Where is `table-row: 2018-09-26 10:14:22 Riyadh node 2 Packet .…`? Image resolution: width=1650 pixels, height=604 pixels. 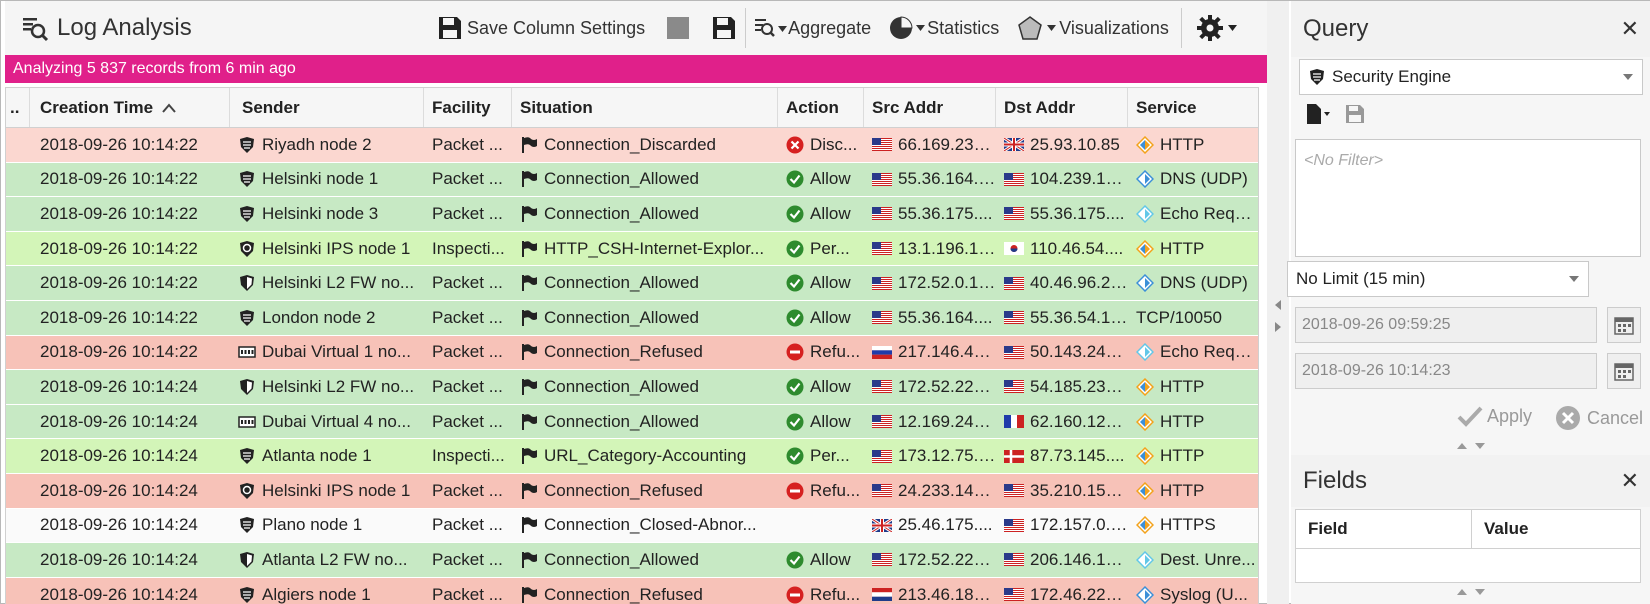 table-row: 2018-09-26 10:14:22 Riyadh node 2 Packet .… is located at coordinates (632, 145).